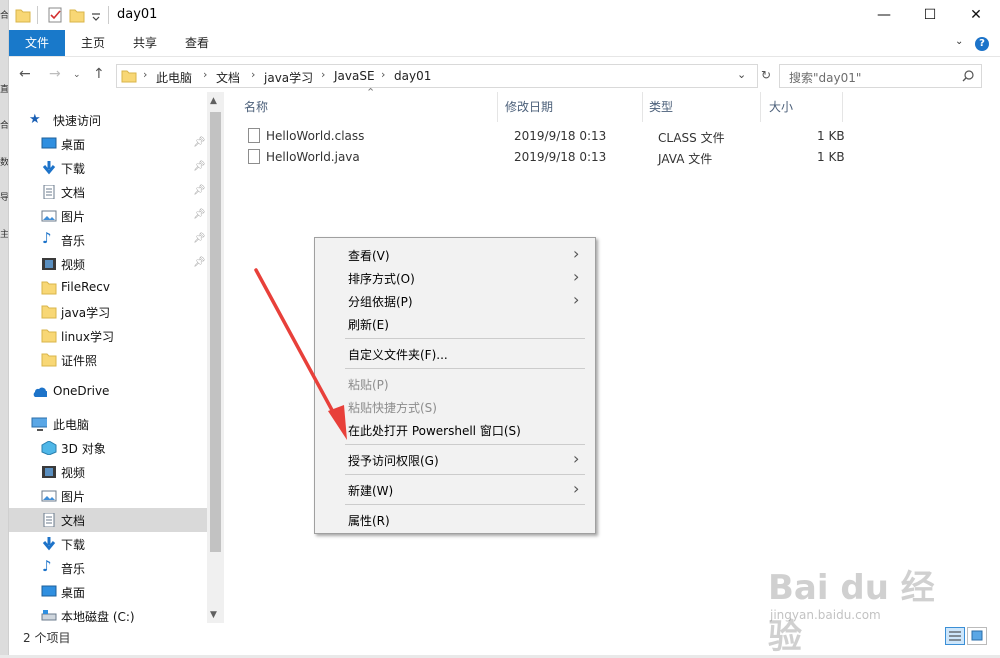  Describe the element at coordinates (437, 76) in the screenshot. I see `address-bar: › 此电脑 › 文档 › java学习 › JavaSE › day01 ⌄` at that location.